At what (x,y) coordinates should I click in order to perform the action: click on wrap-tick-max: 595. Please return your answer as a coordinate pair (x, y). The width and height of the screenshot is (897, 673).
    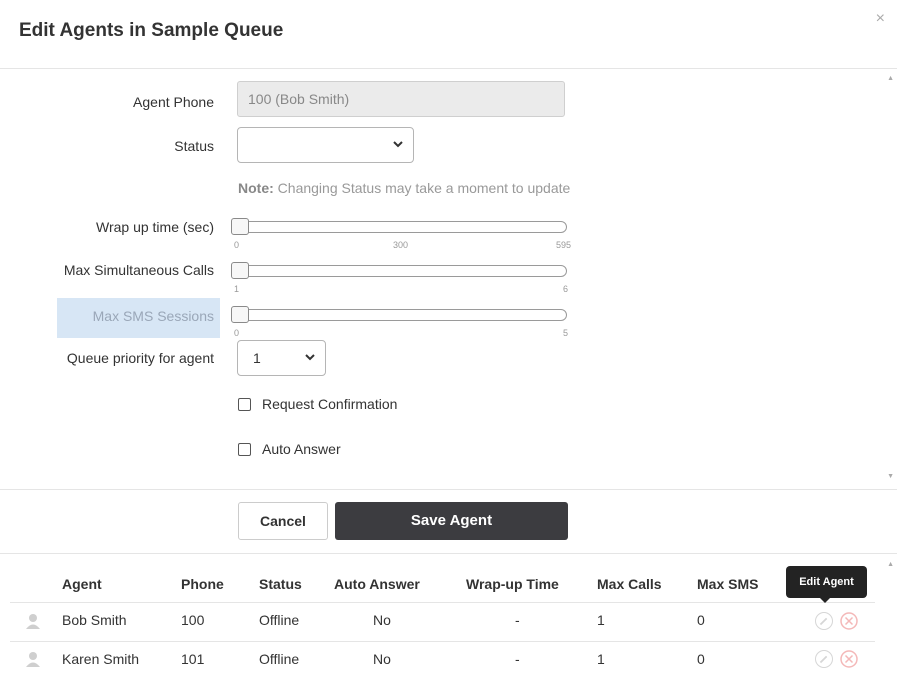
    Looking at the image, I should click on (564, 245).